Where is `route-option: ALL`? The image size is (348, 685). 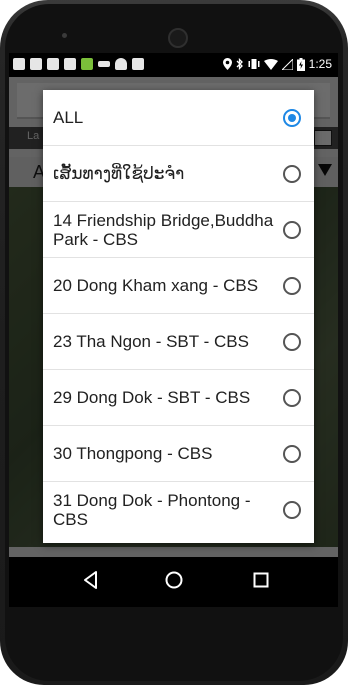 route-option: ALL is located at coordinates (178, 118).